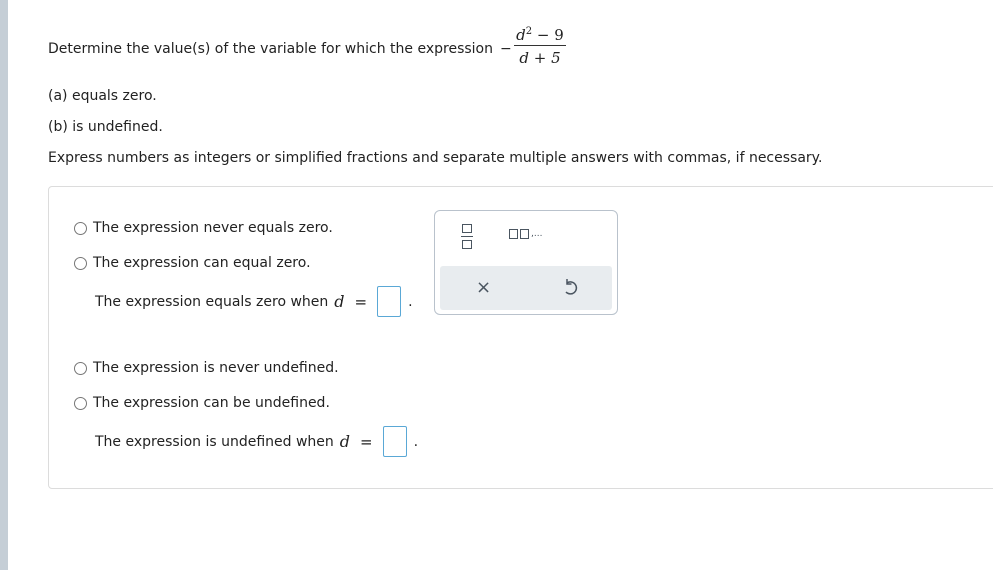 The width and height of the screenshot is (993, 570). What do you see at coordinates (214, 441) in the screenshot?
I see `answer-prefix: The expression is undefined when` at bounding box center [214, 441].